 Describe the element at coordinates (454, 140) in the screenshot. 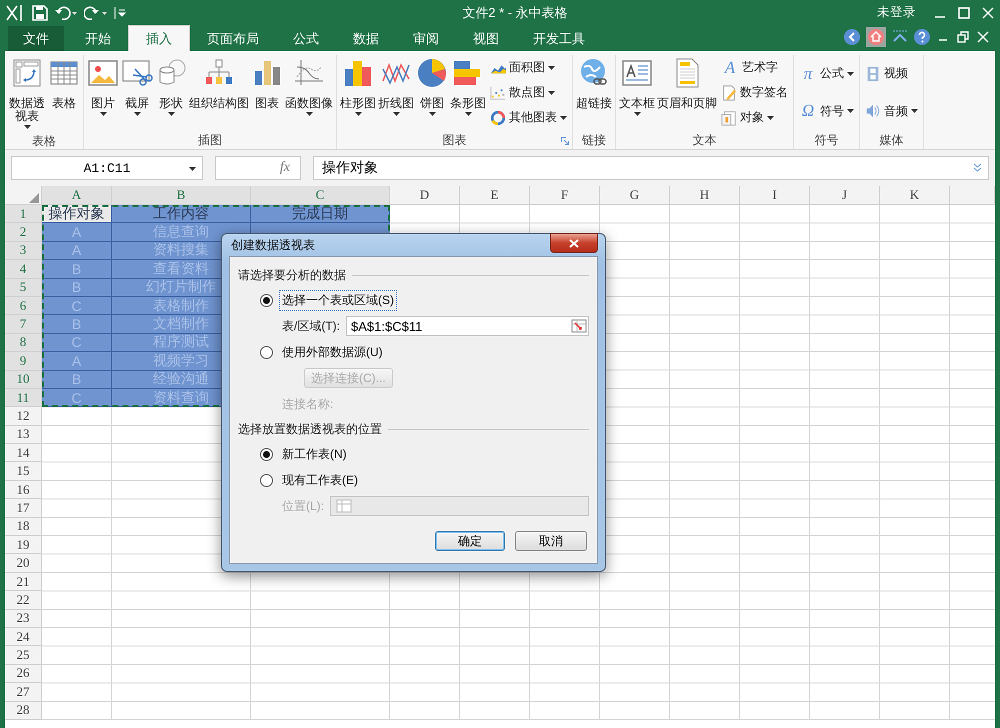

I see `group-label: 图表` at that location.